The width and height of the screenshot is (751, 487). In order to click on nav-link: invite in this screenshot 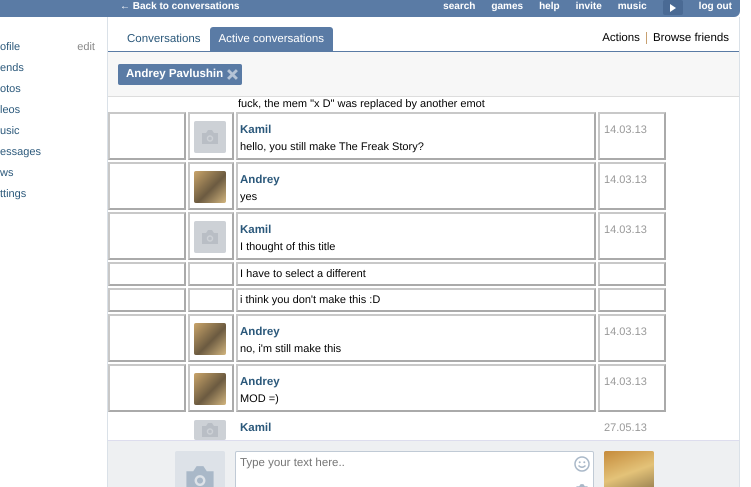, I will do `click(589, 8)`.